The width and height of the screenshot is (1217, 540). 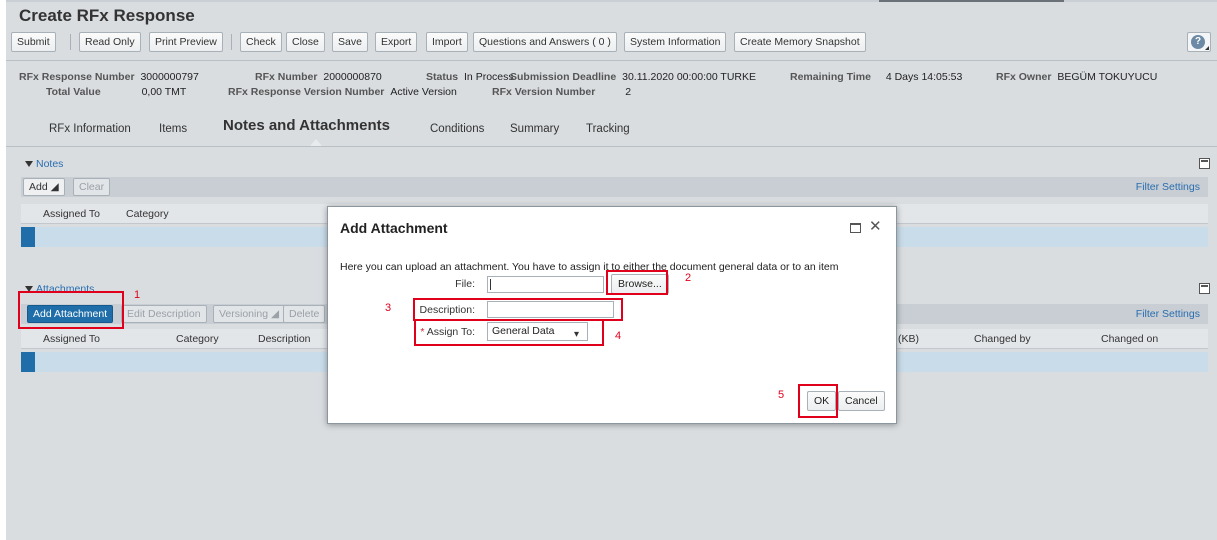 What do you see at coordinates (1204, 163) in the screenshot?
I see `notes-collapse-icon` at bounding box center [1204, 163].